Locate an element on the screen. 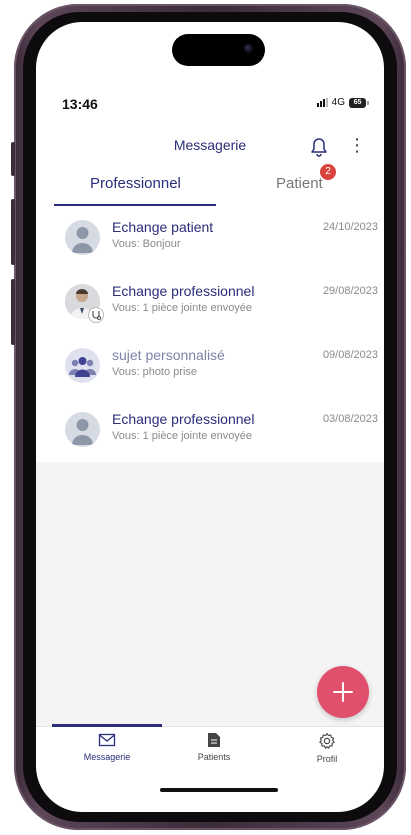  nav-label: Messagerie is located at coordinates (107, 757).